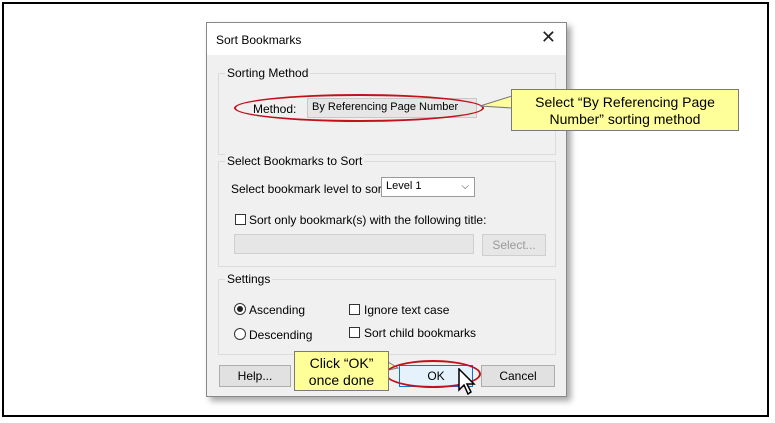 This screenshot has width=775, height=423. Describe the element at coordinates (354, 309) in the screenshot. I see `ignore-case-checkbox` at that location.